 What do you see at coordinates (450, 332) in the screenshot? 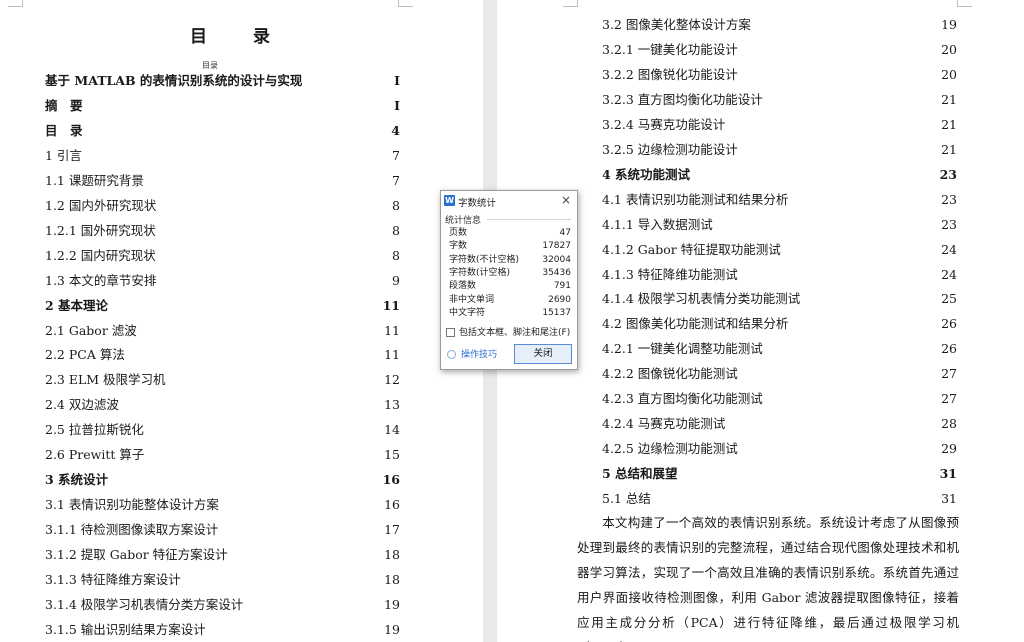
I see `include-textbox-checkbox` at bounding box center [450, 332].